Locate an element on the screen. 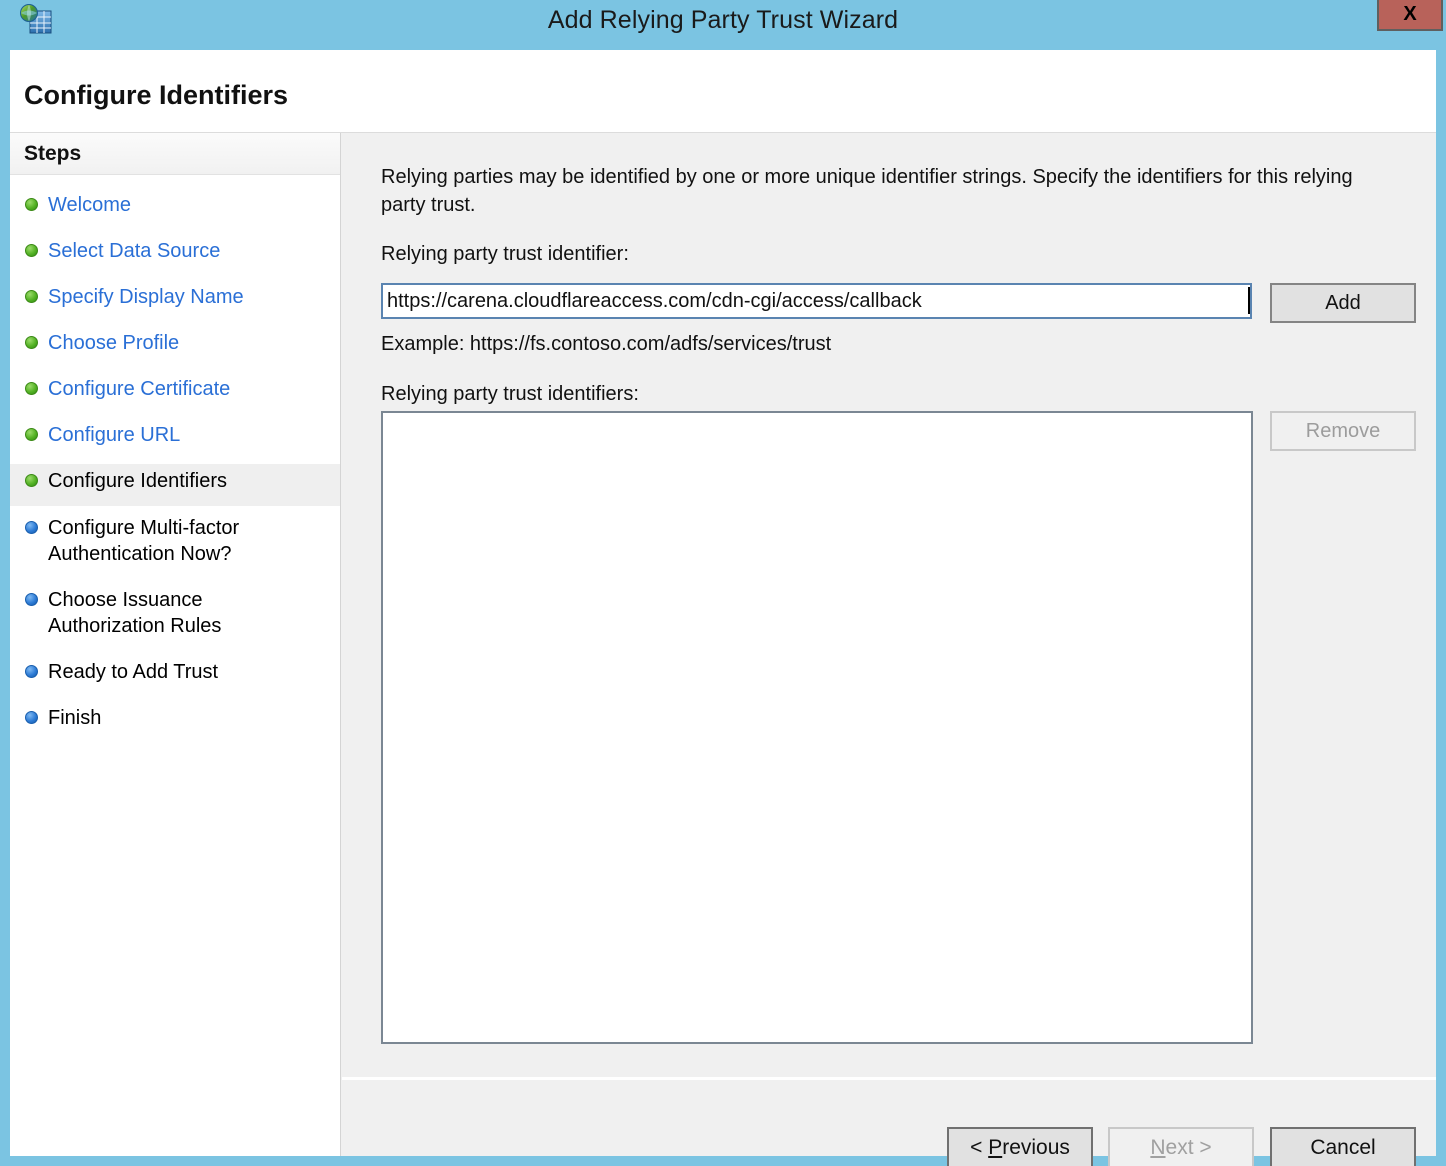 The image size is (1446, 1166). cancel-button: Cancel is located at coordinates (1343, 1146).